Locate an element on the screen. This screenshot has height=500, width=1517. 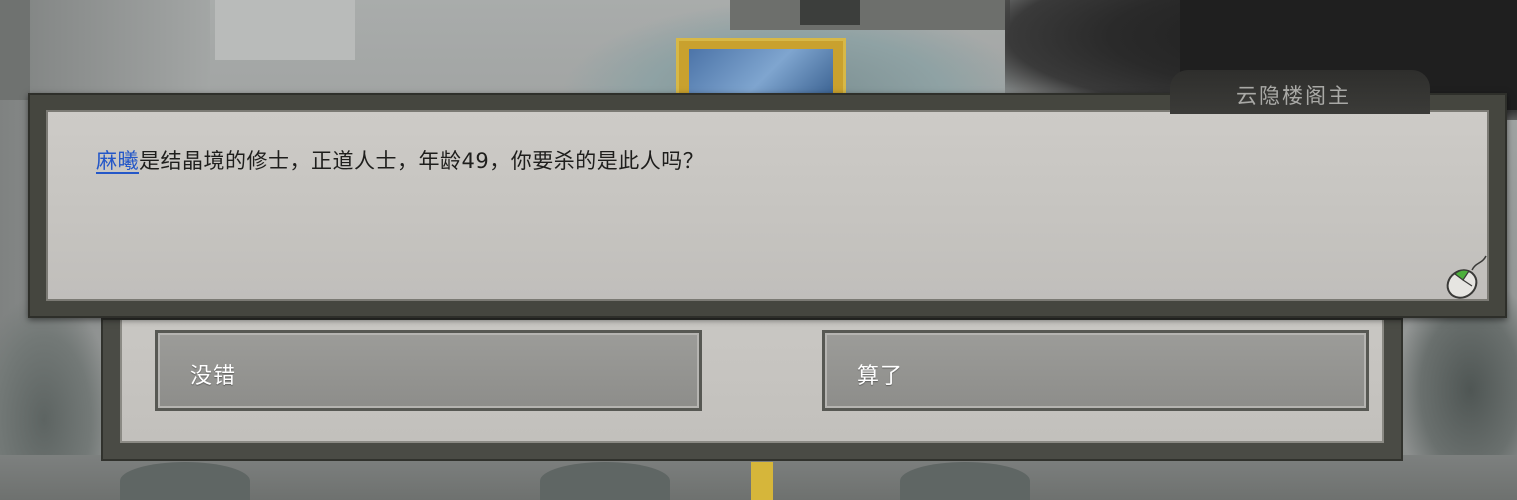
background-pole is located at coordinates (762, 481).